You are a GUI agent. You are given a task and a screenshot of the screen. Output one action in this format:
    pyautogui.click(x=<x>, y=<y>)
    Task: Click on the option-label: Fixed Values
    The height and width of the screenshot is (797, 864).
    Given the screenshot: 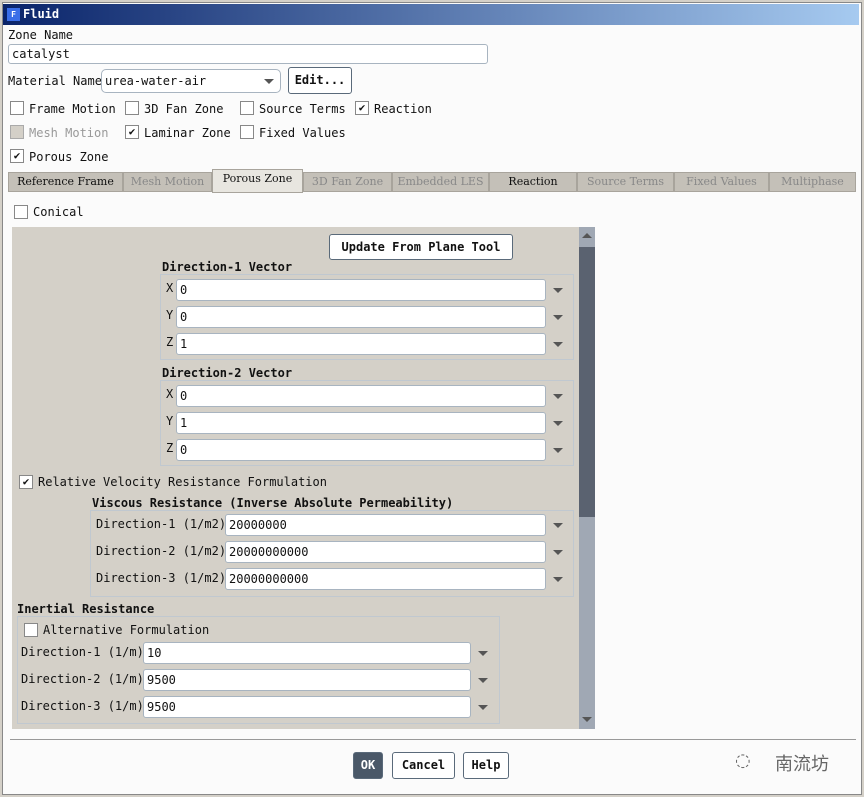 What is the action you would take?
    pyautogui.click(x=302, y=133)
    